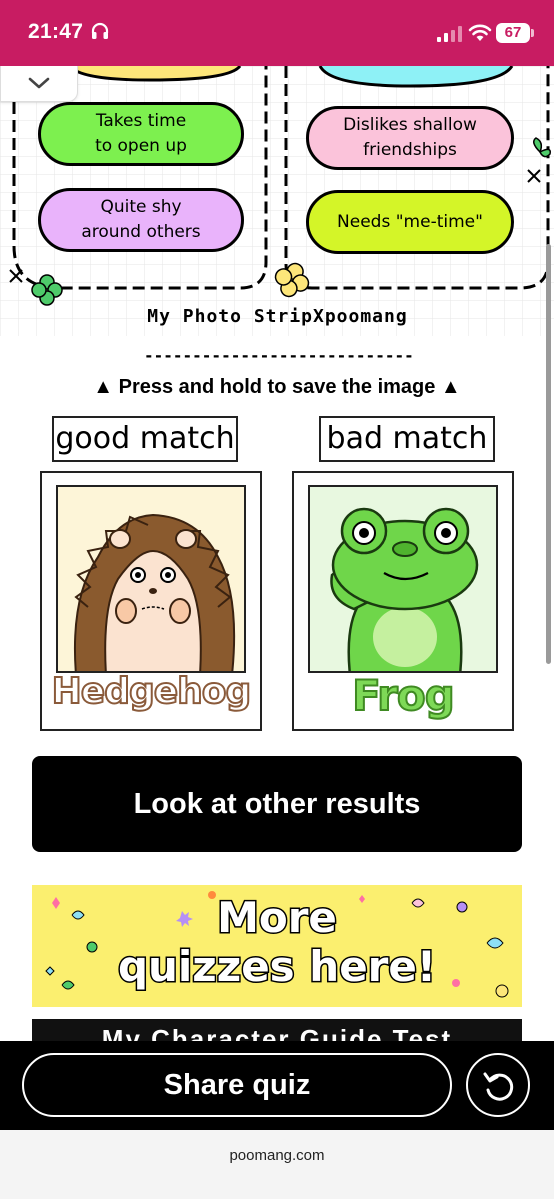  I want to click on bottom-action-bar: Share quiz, so click(277, 1085).